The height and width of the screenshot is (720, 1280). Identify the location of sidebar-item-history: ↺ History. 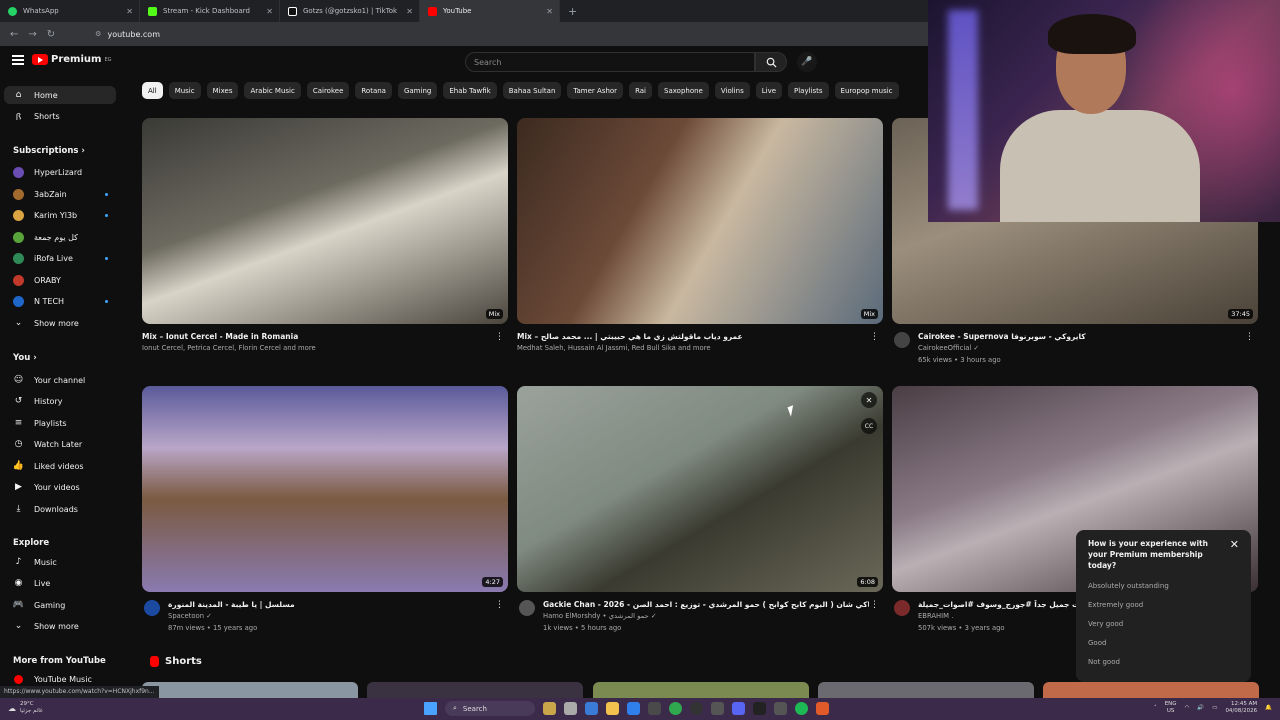
(60, 401).